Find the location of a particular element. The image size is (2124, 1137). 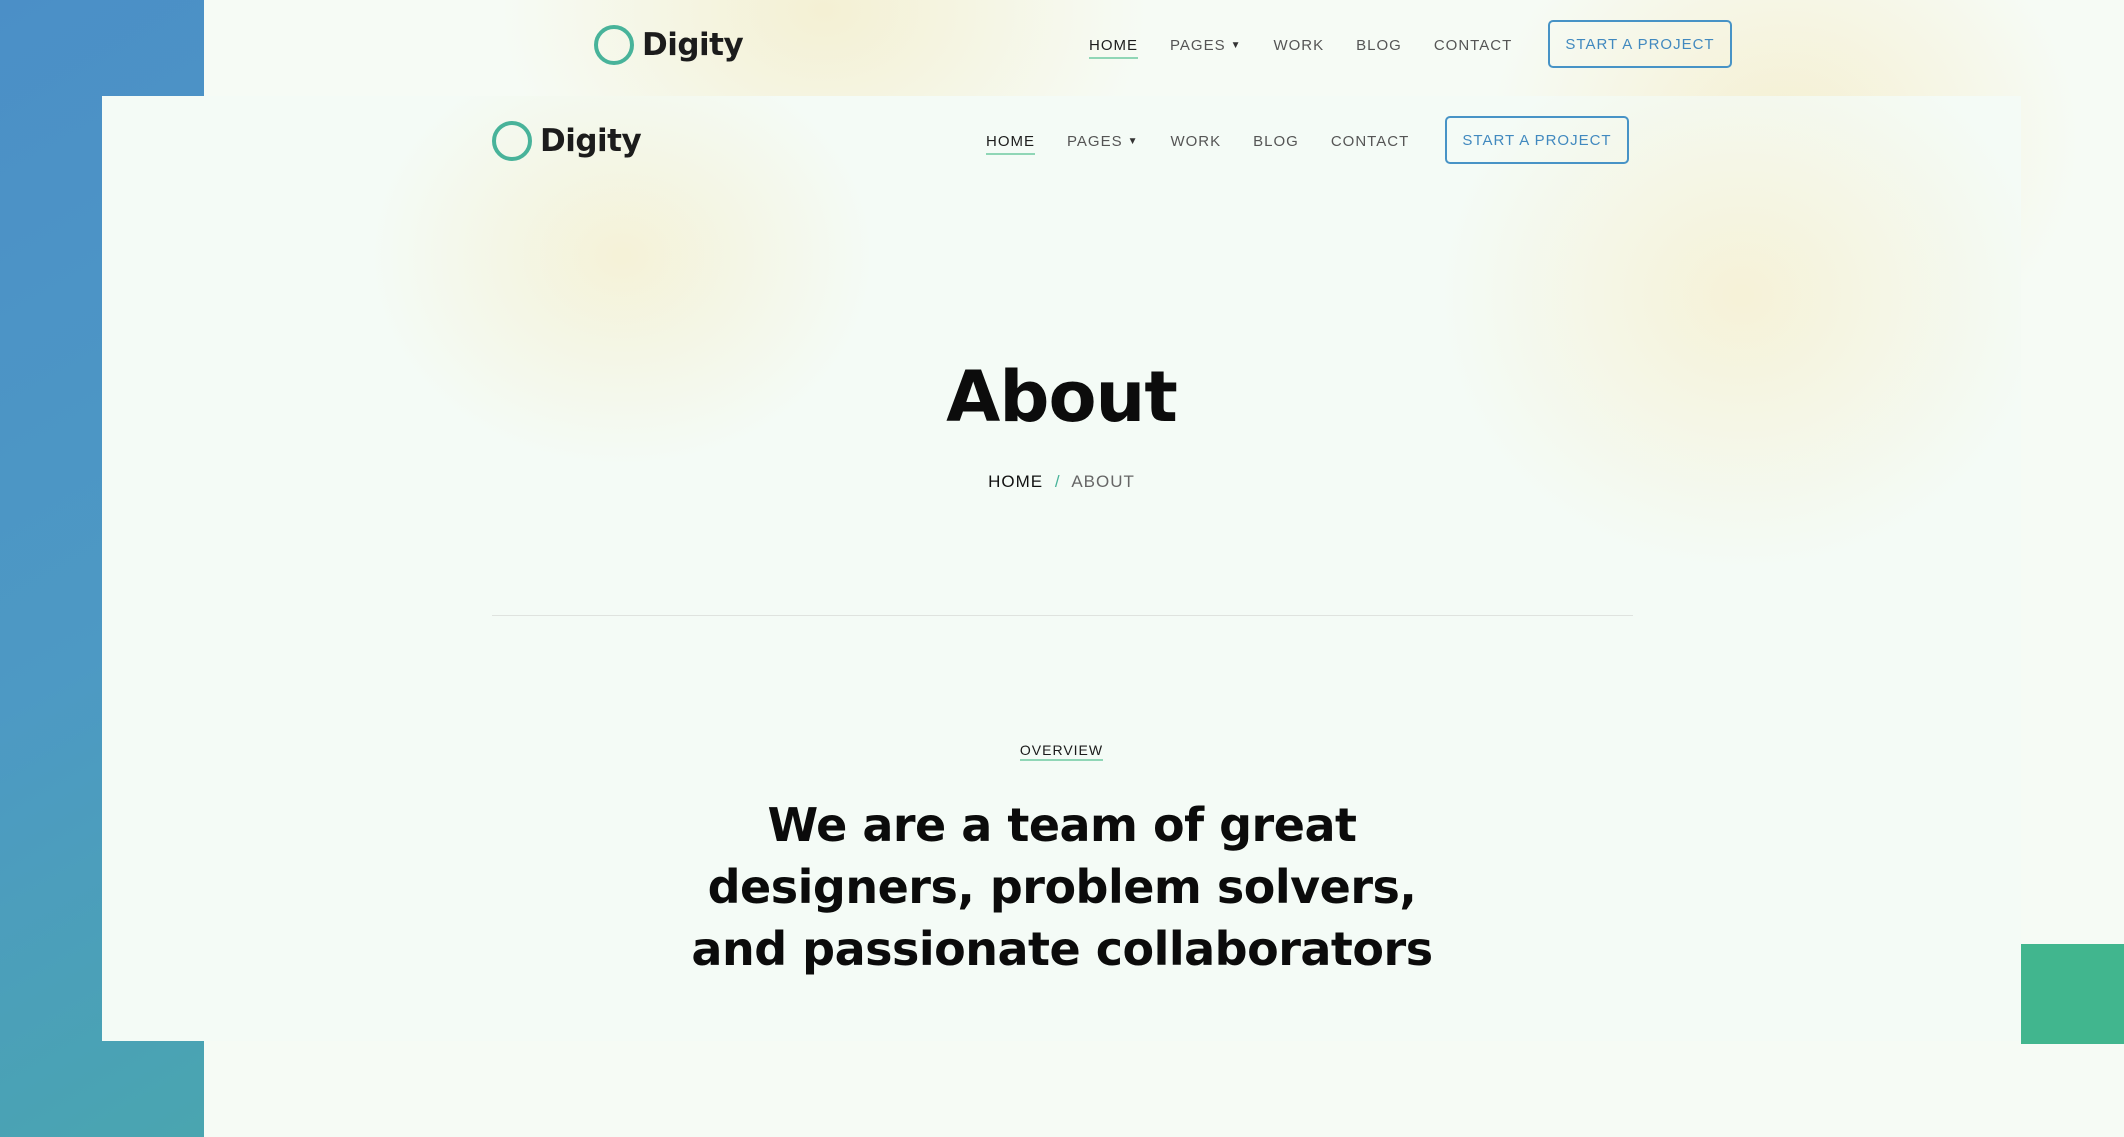

overview-label: OVERVIEW is located at coordinates (1061, 751).